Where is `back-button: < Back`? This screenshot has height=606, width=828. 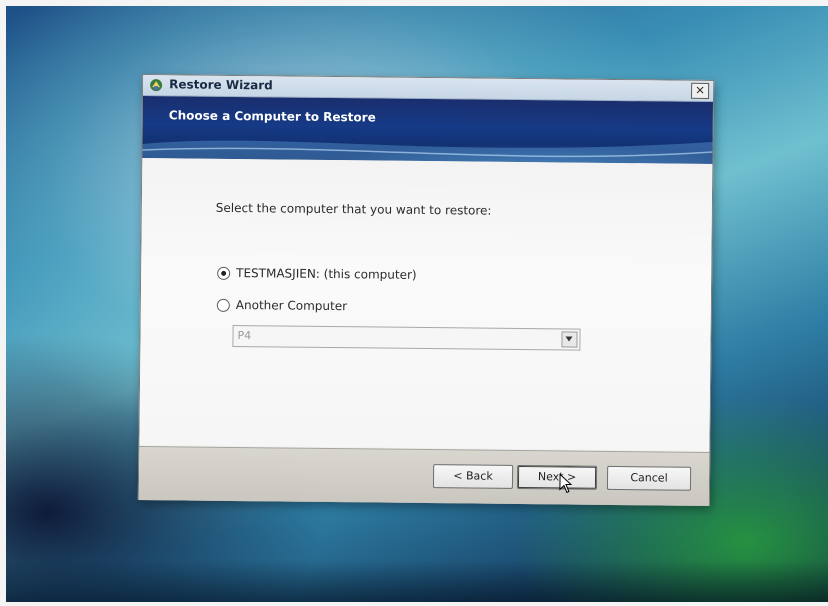
back-button: < Back is located at coordinates (473, 476).